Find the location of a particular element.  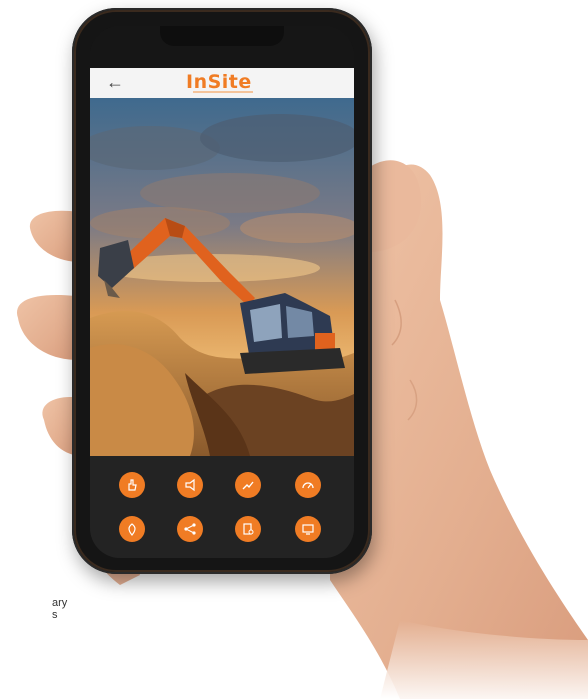

arrow-left-icon: ← is located at coordinates (115, 82).